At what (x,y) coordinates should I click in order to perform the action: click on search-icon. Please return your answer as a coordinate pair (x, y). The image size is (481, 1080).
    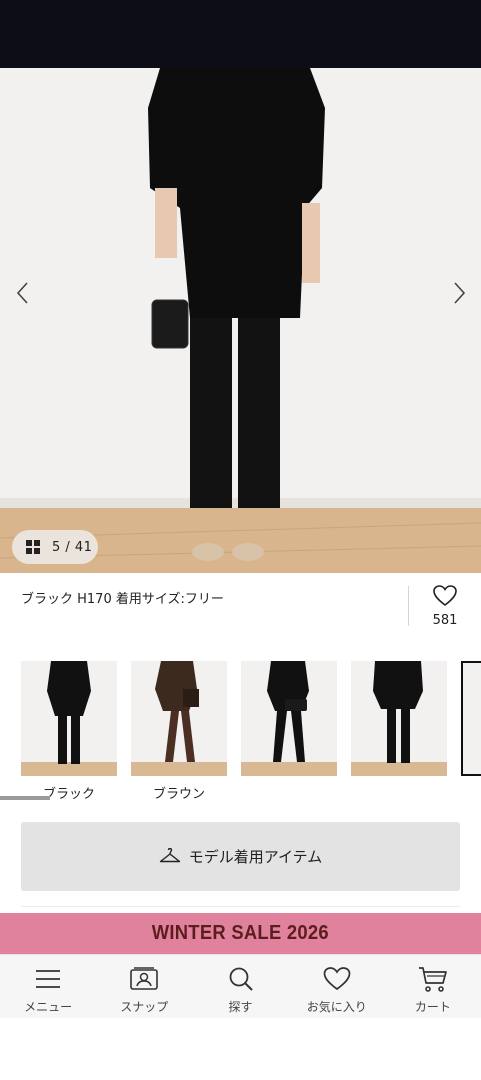
    Looking at the image, I should click on (241, 979).